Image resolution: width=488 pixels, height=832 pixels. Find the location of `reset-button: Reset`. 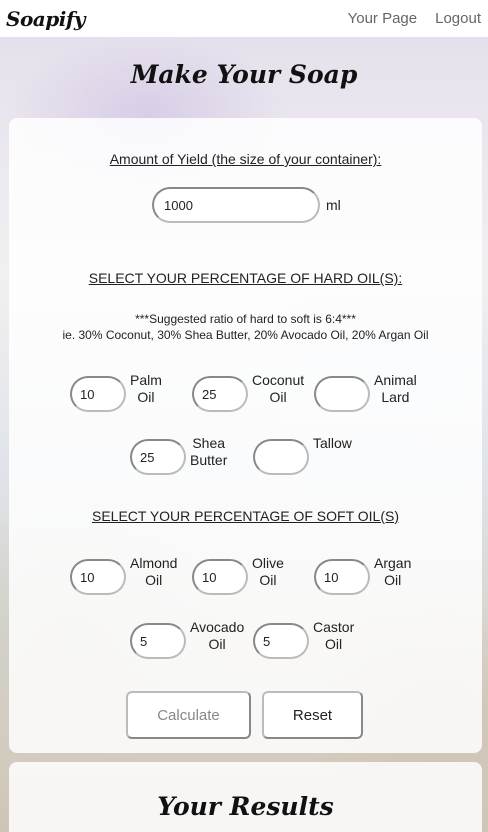

reset-button: Reset is located at coordinates (312, 715).